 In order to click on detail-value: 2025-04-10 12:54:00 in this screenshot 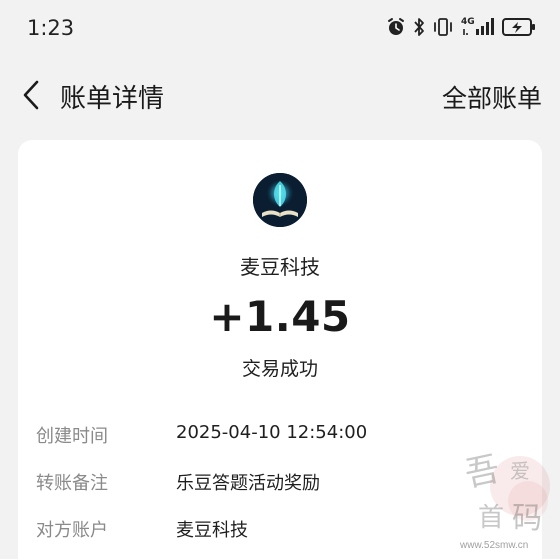, I will do `click(272, 432)`.